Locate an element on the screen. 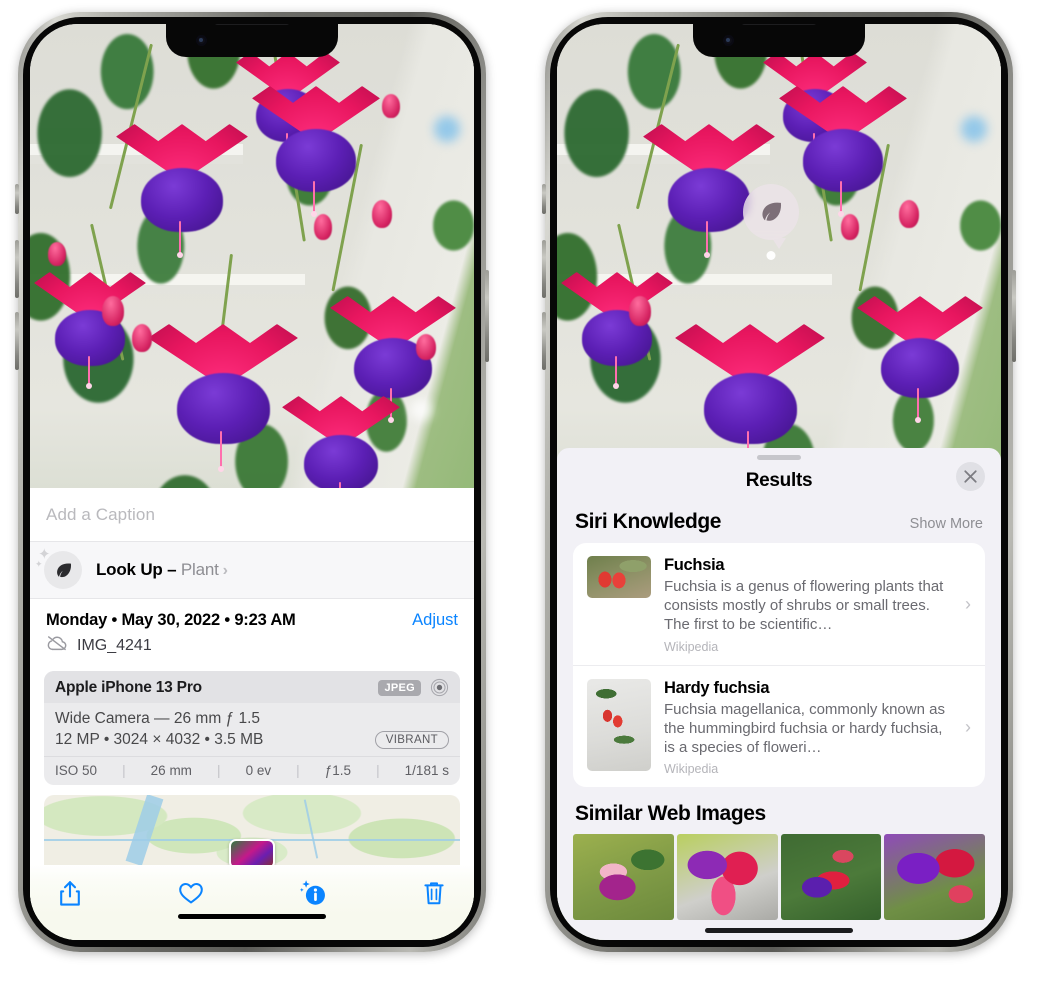 The width and height of the screenshot is (1055, 985). aperture-icon is located at coordinates (439, 687).